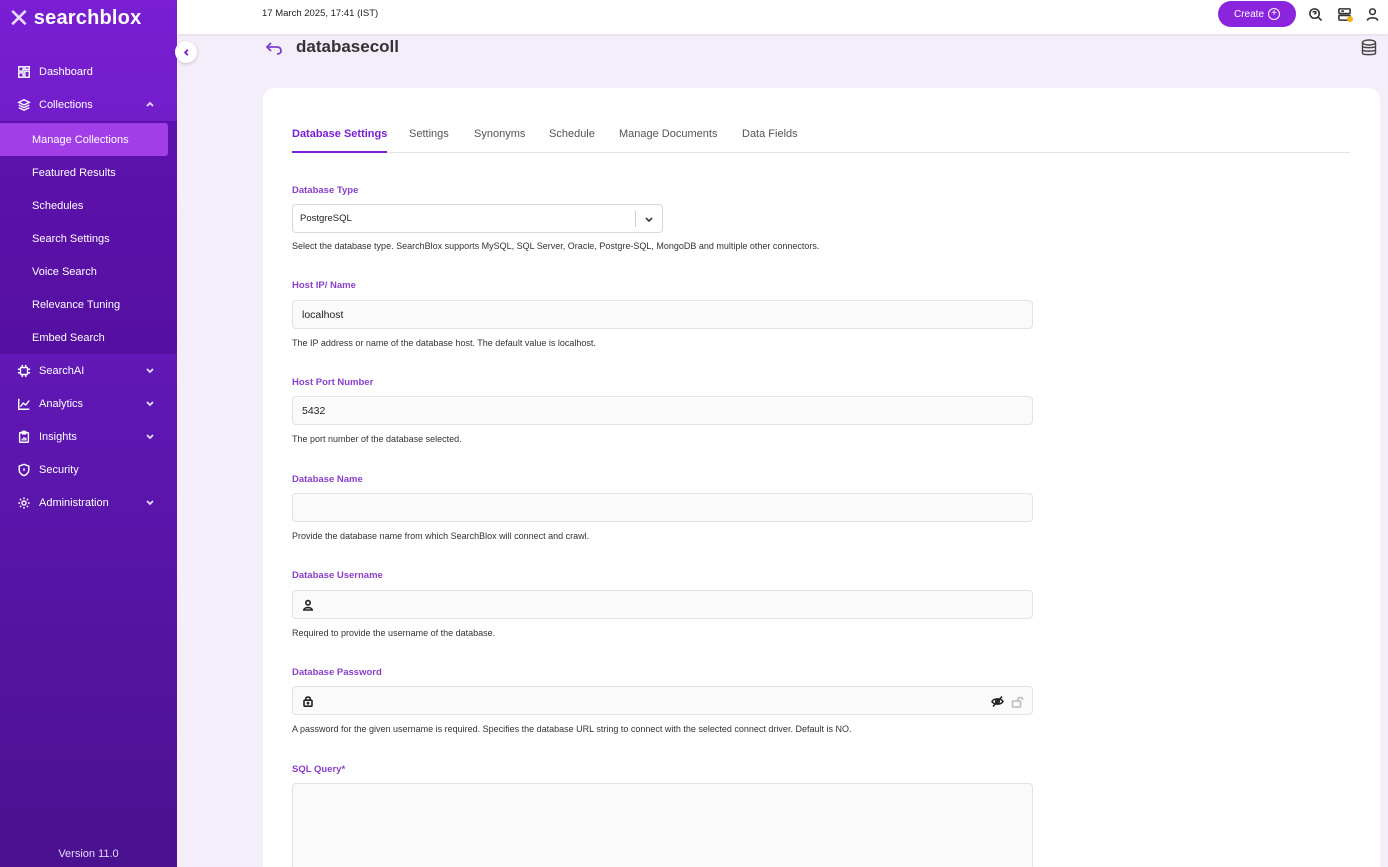 The width and height of the screenshot is (1388, 867). I want to click on sidebar-item-collections: Collections, so click(88, 104).